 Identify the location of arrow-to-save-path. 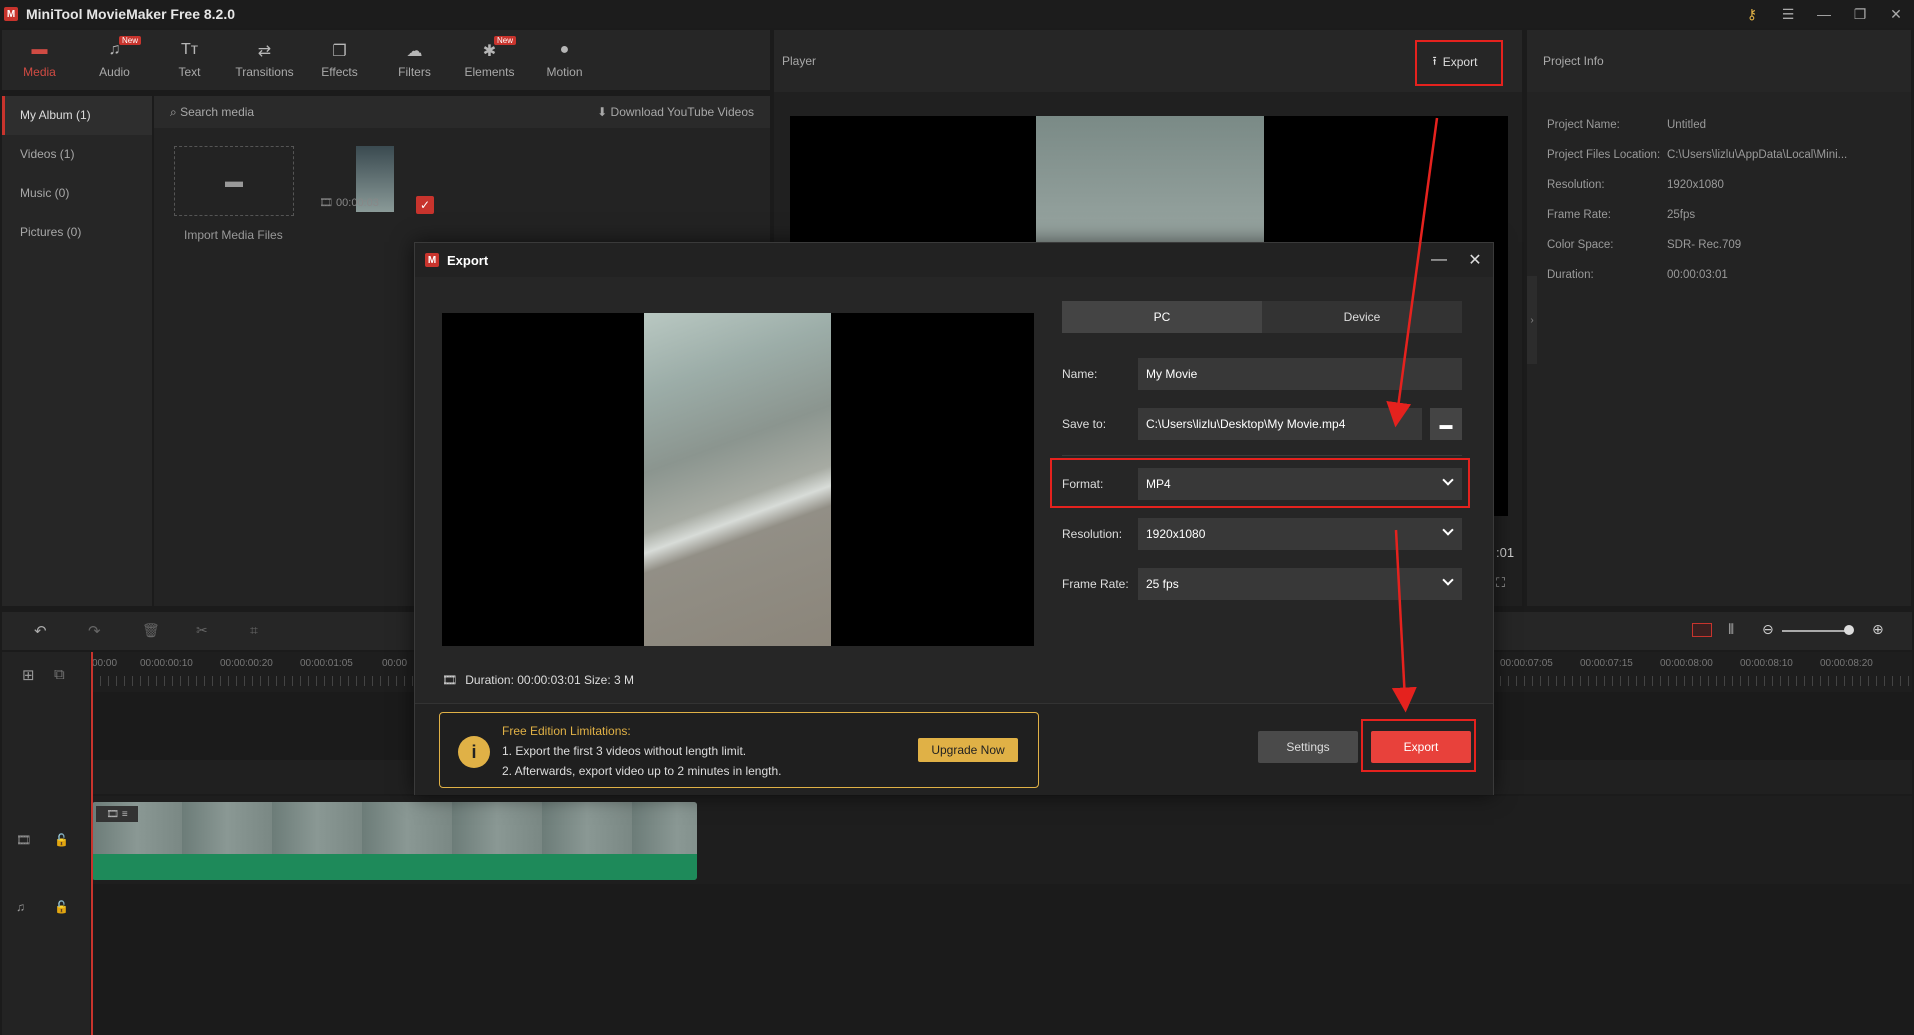
(1412, 272).